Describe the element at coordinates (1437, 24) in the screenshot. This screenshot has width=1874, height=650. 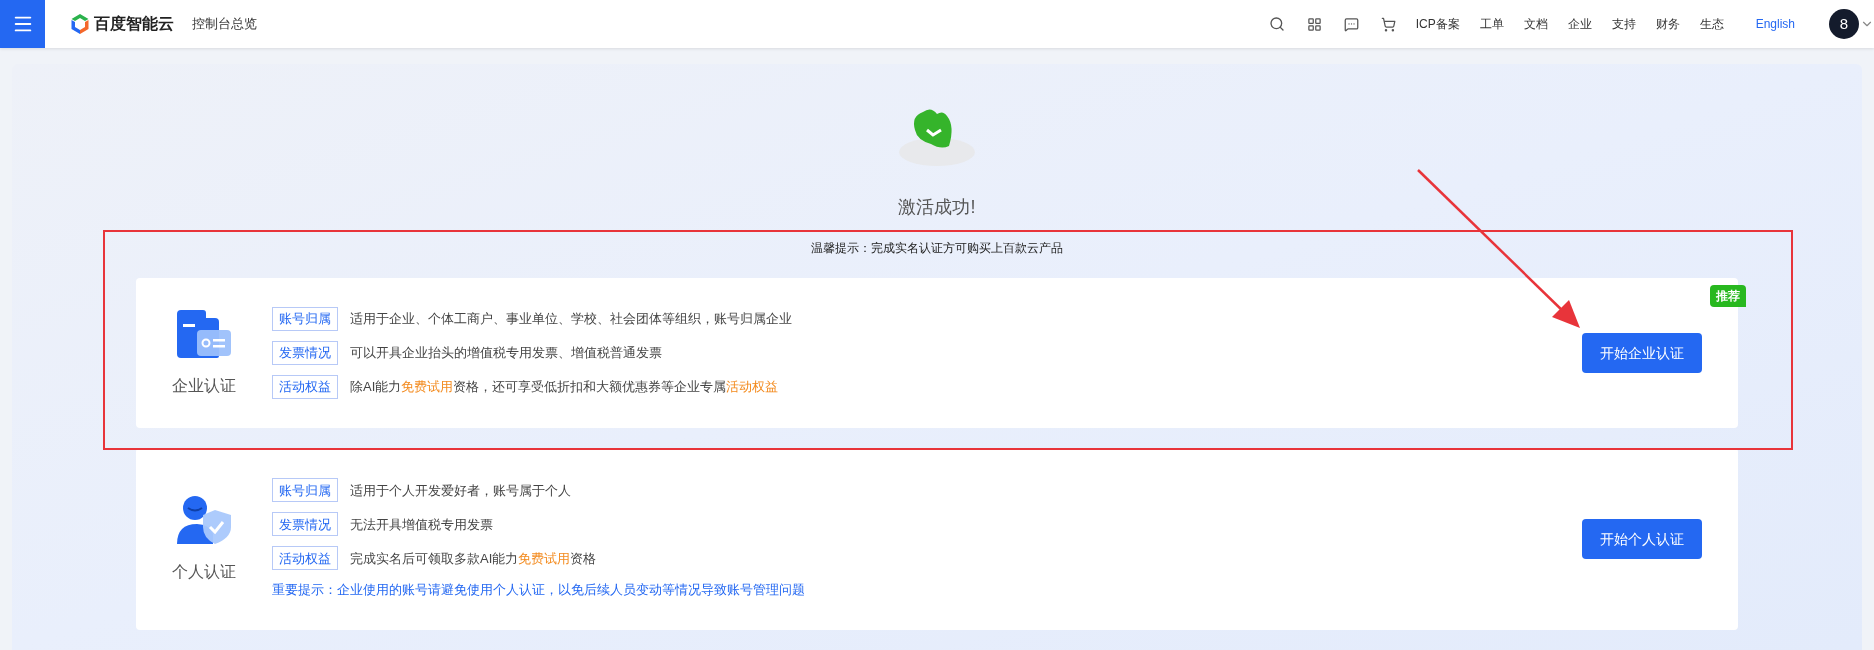
I see `nav-link: ICP备案` at that location.